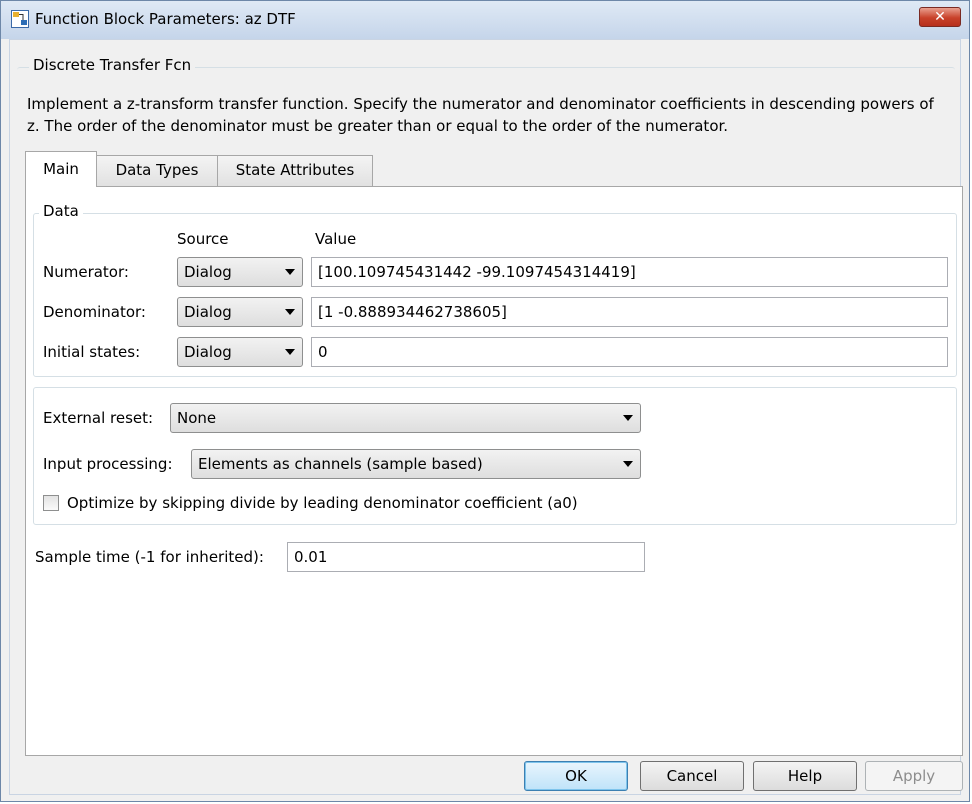  What do you see at coordinates (240, 272) in the screenshot?
I see `numerator-source-dropdown: Dialog` at bounding box center [240, 272].